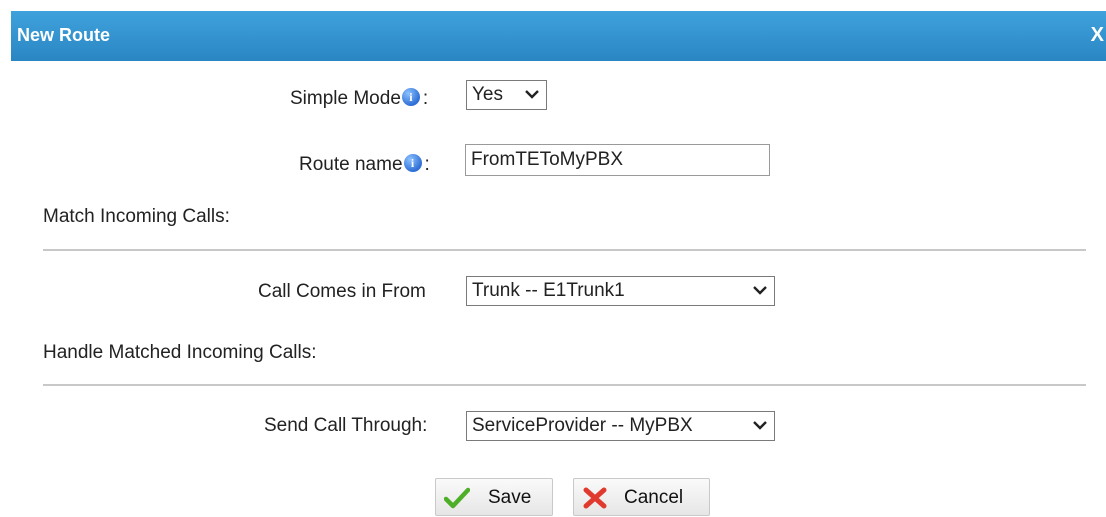  I want to click on route-name-colon: :, so click(427, 164).